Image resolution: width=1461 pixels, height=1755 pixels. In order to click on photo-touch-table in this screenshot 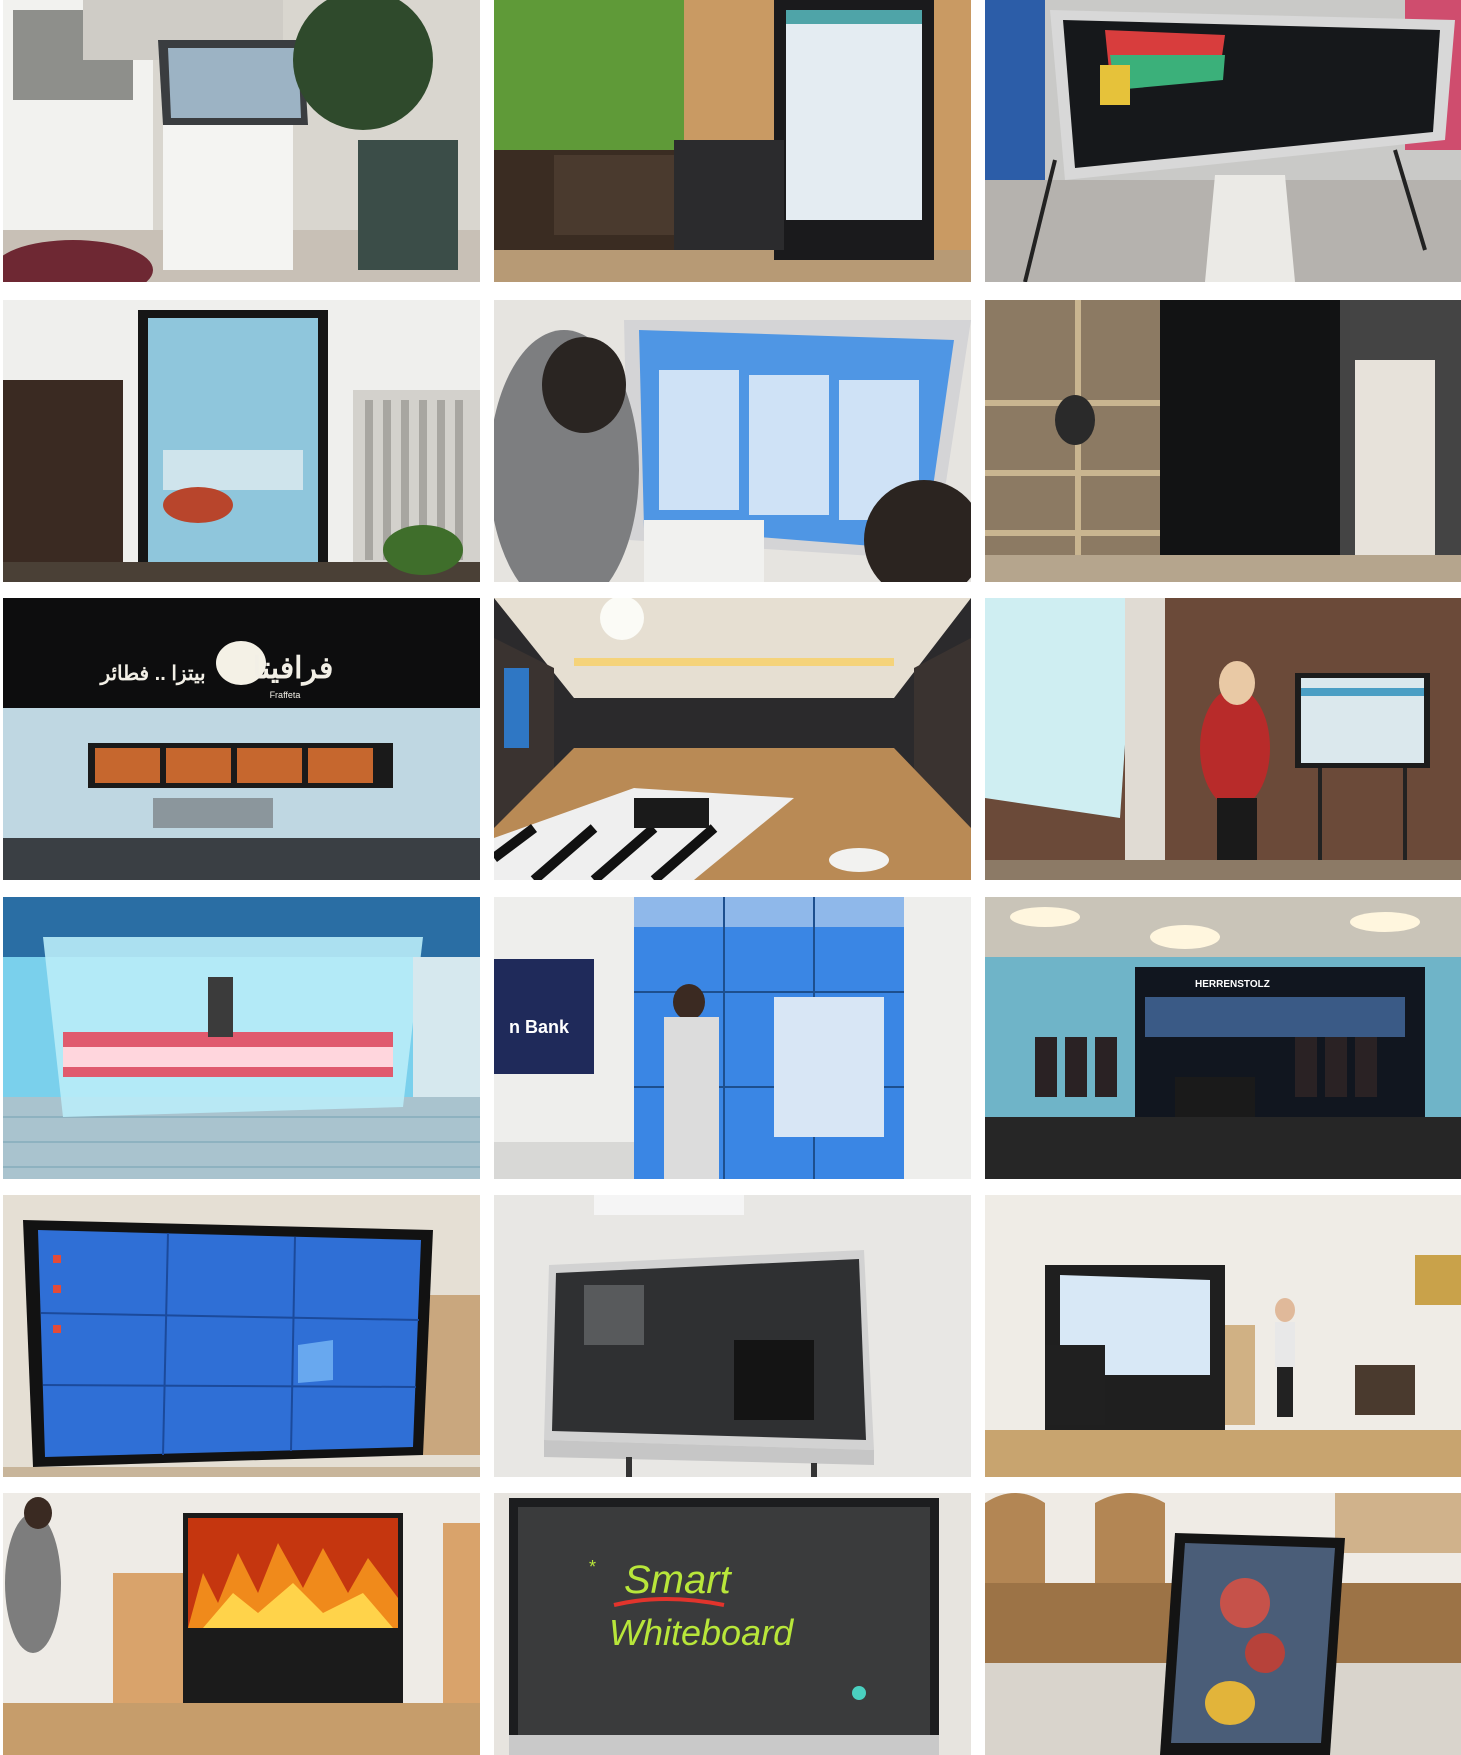, I will do `click(1223, 141)`.